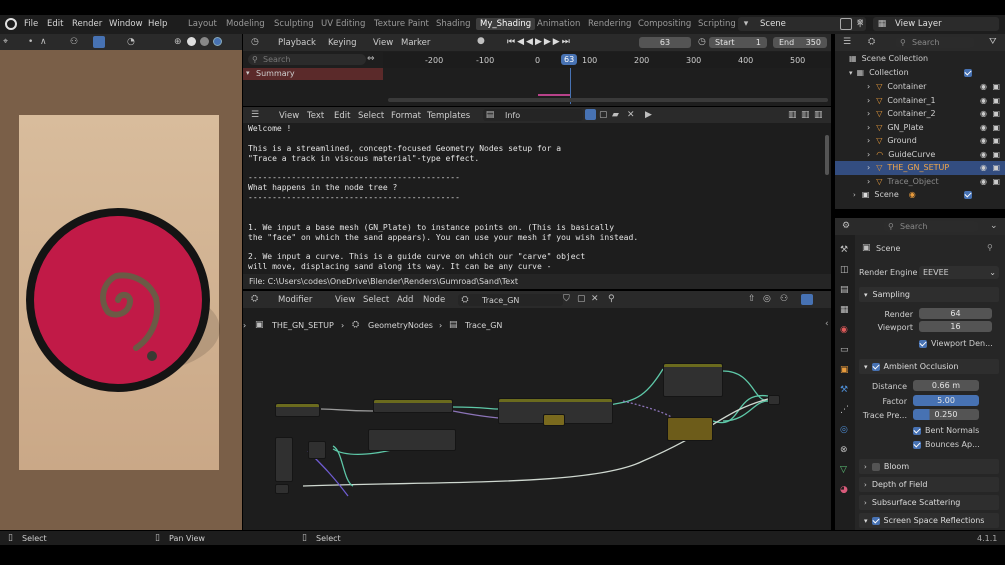 The height and width of the screenshot is (565, 1005). Describe the element at coordinates (920, 155) in the screenshot. I see `outliner-row-object: › ◠ GuideCurve ◉ ▣` at that location.